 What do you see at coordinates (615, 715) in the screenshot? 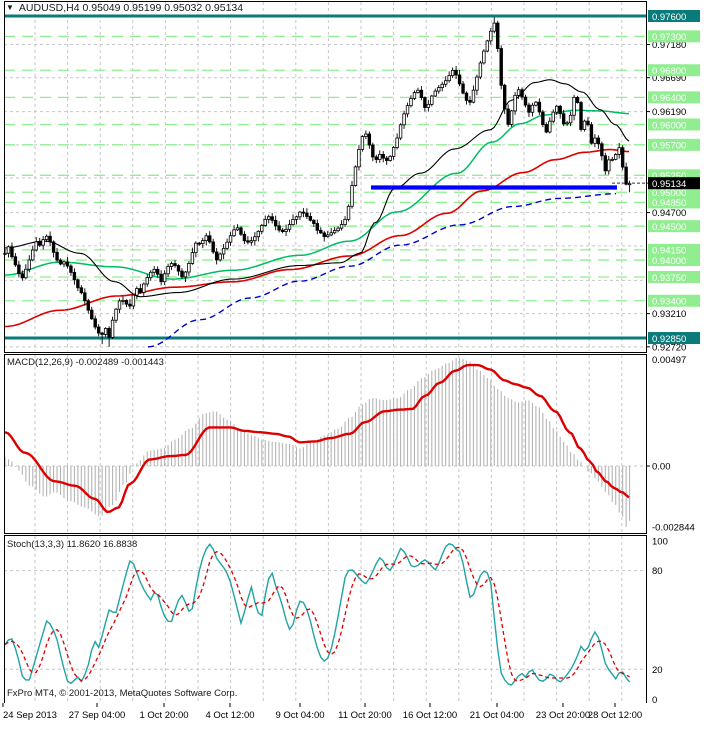
I see `time-label: 28 Oct 12:00` at bounding box center [615, 715].